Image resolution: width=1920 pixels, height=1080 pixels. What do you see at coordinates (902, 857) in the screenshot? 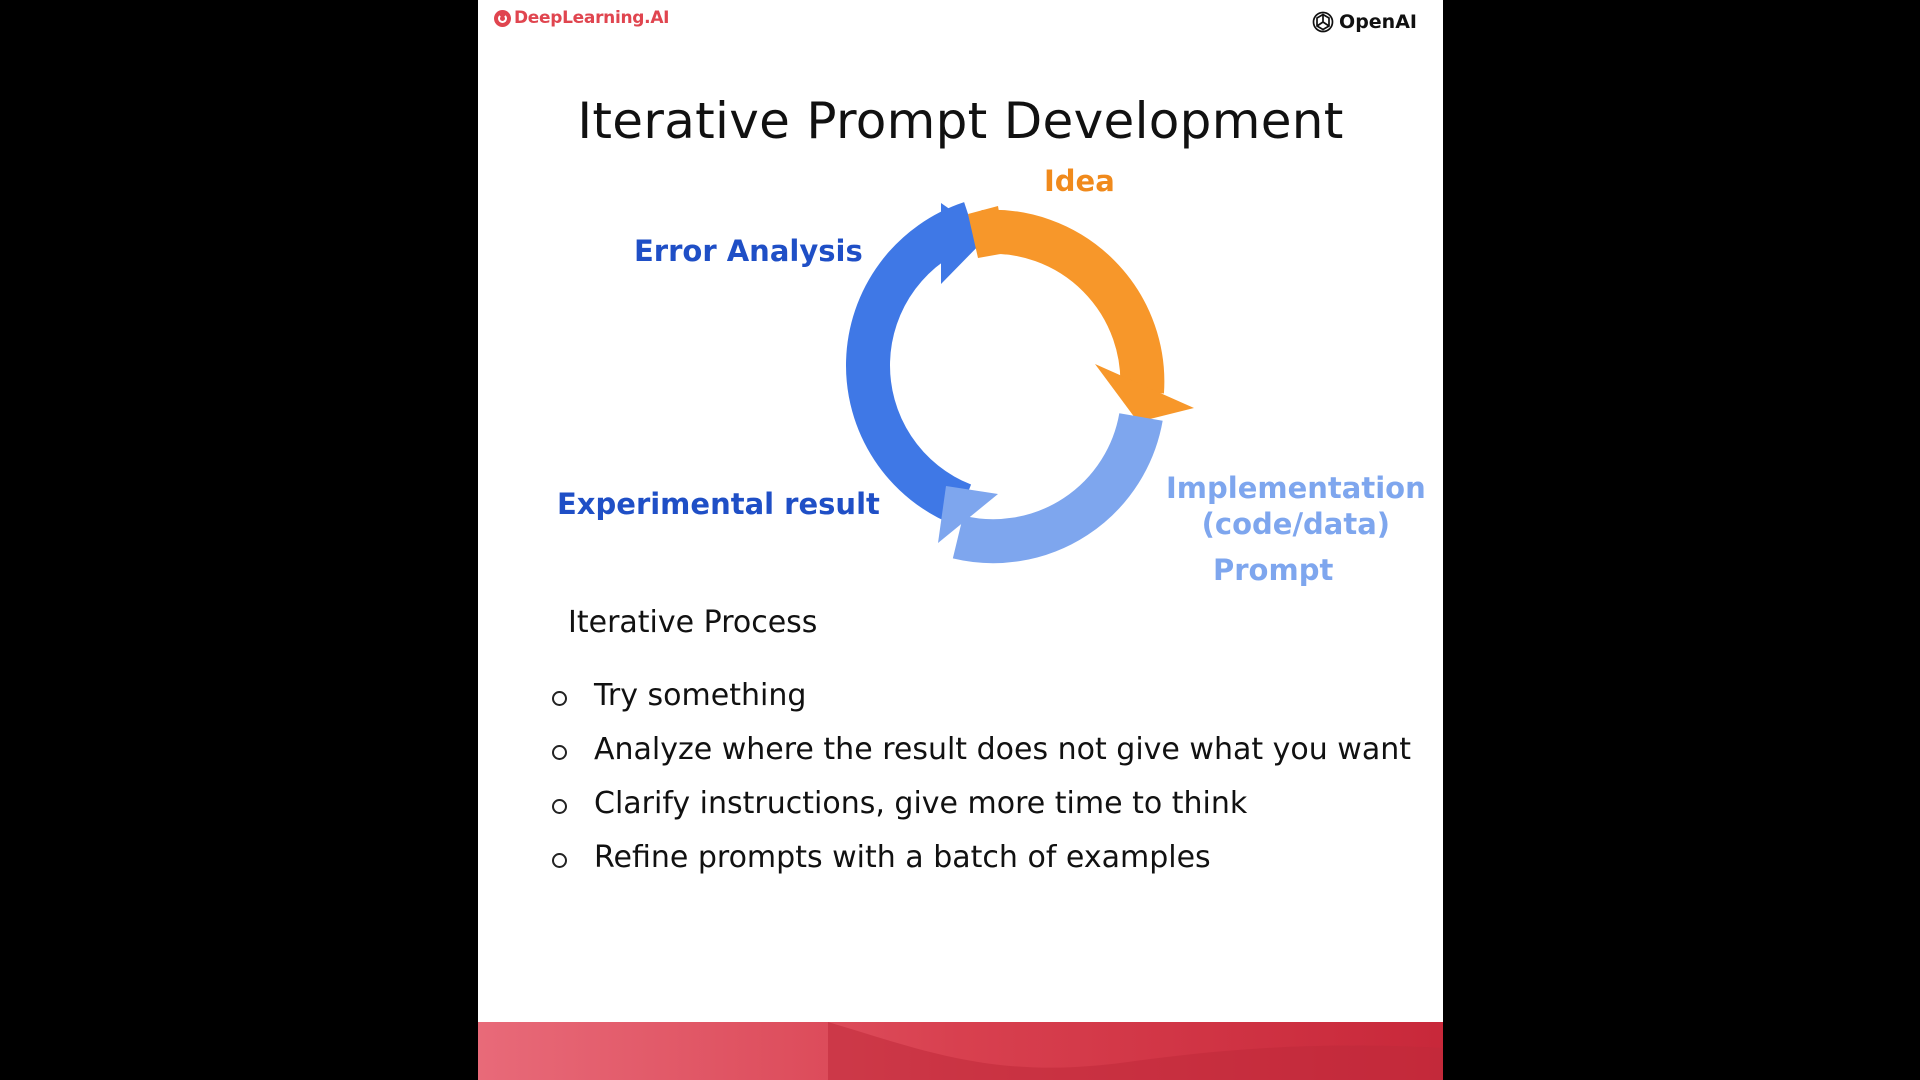
I see `list-item-text: Refine prompts with a batch of examples` at bounding box center [902, 857].